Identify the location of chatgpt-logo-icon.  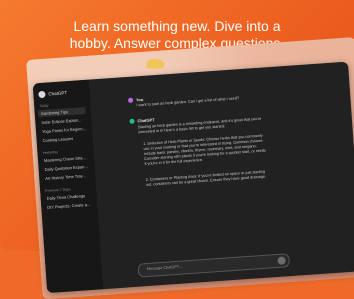
(42, 94).